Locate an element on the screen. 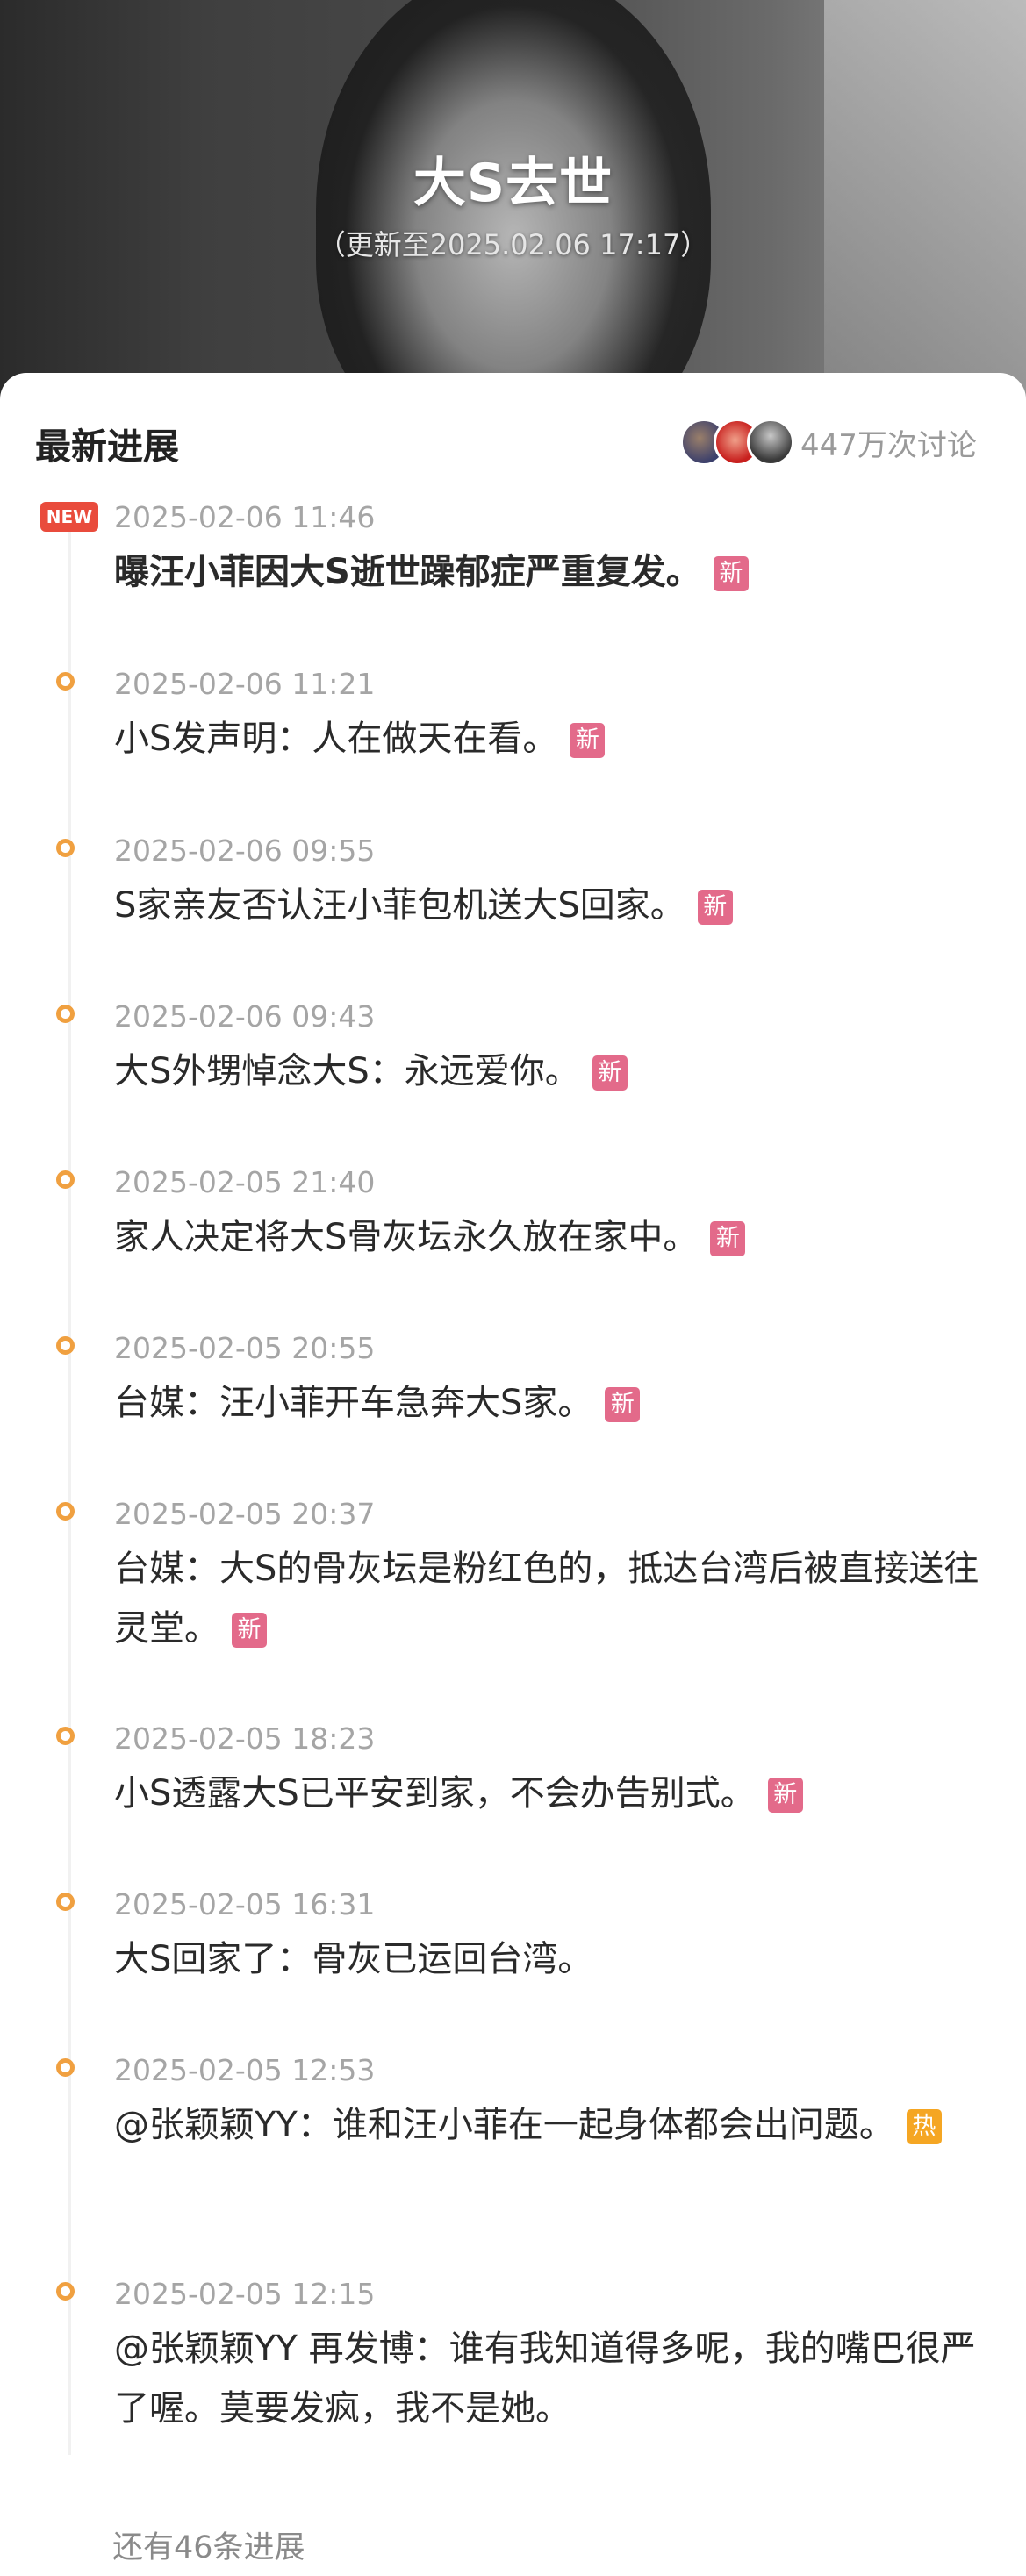  hot-tag-icon: 热 is located at coordinates (924, 2126).